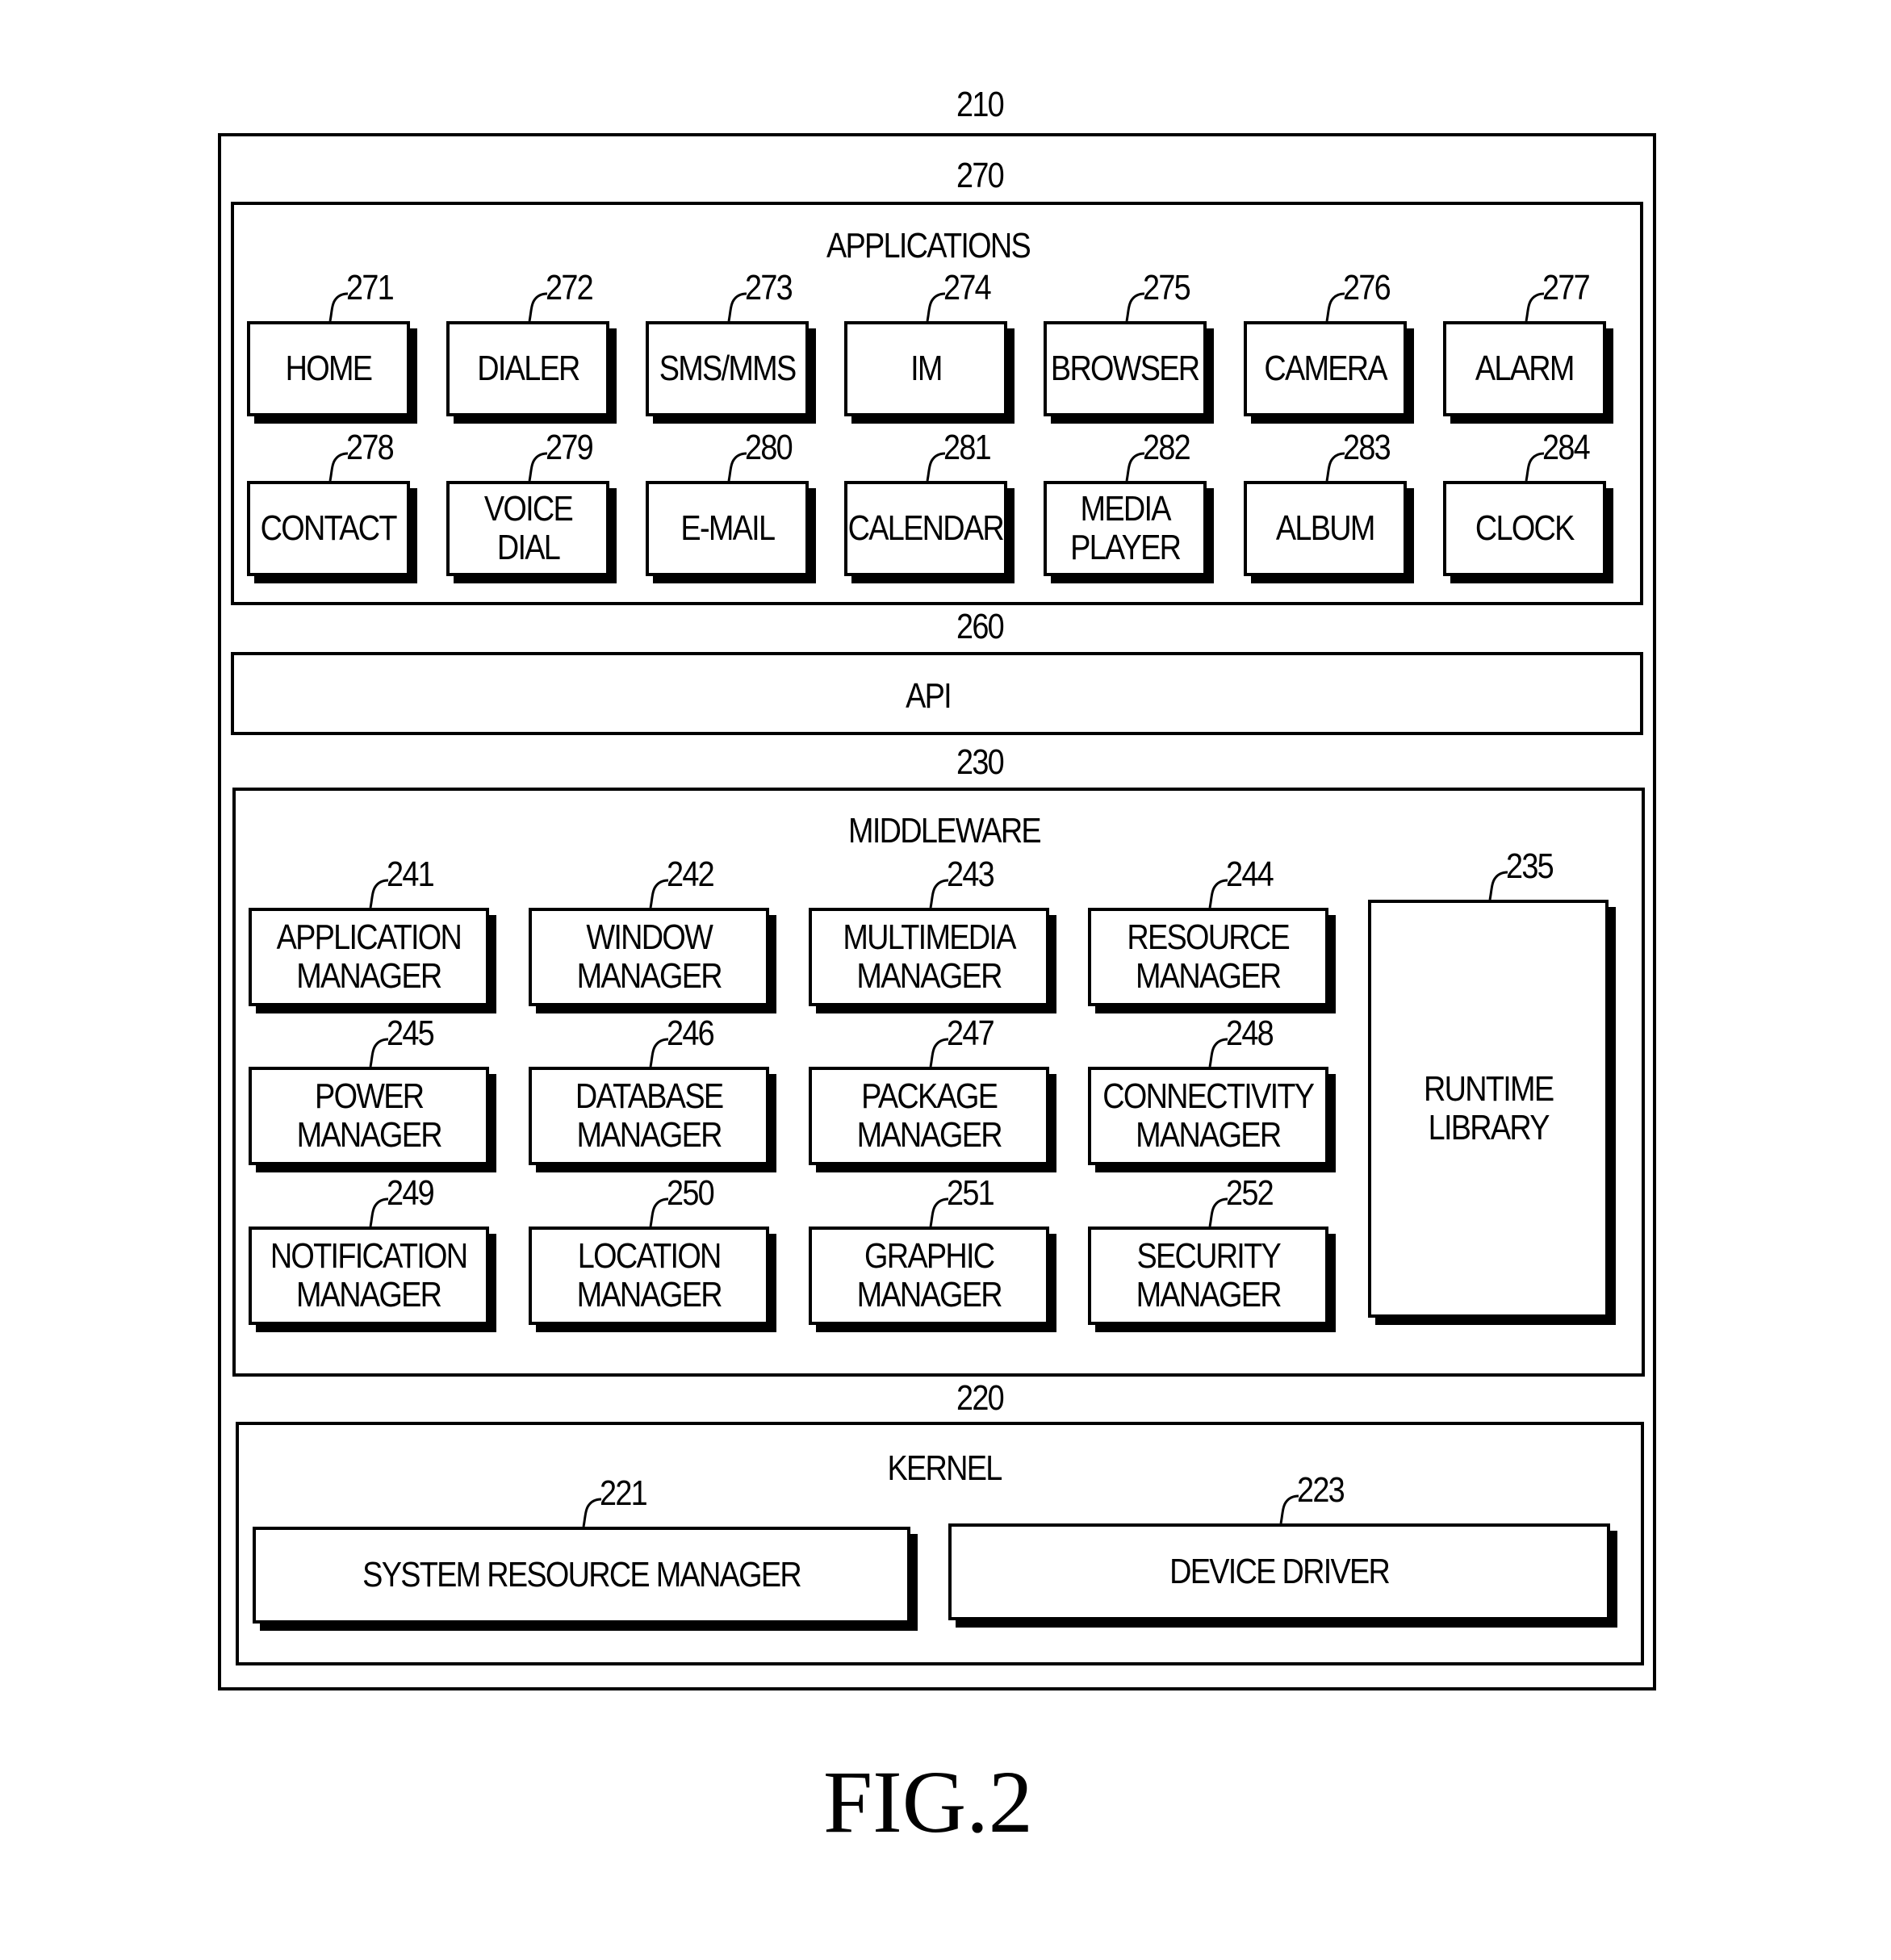  I want to click on kernel-box-system-resource-manager-label: SYSTEM RESOURCE MANAGER, so click(582, 1575).